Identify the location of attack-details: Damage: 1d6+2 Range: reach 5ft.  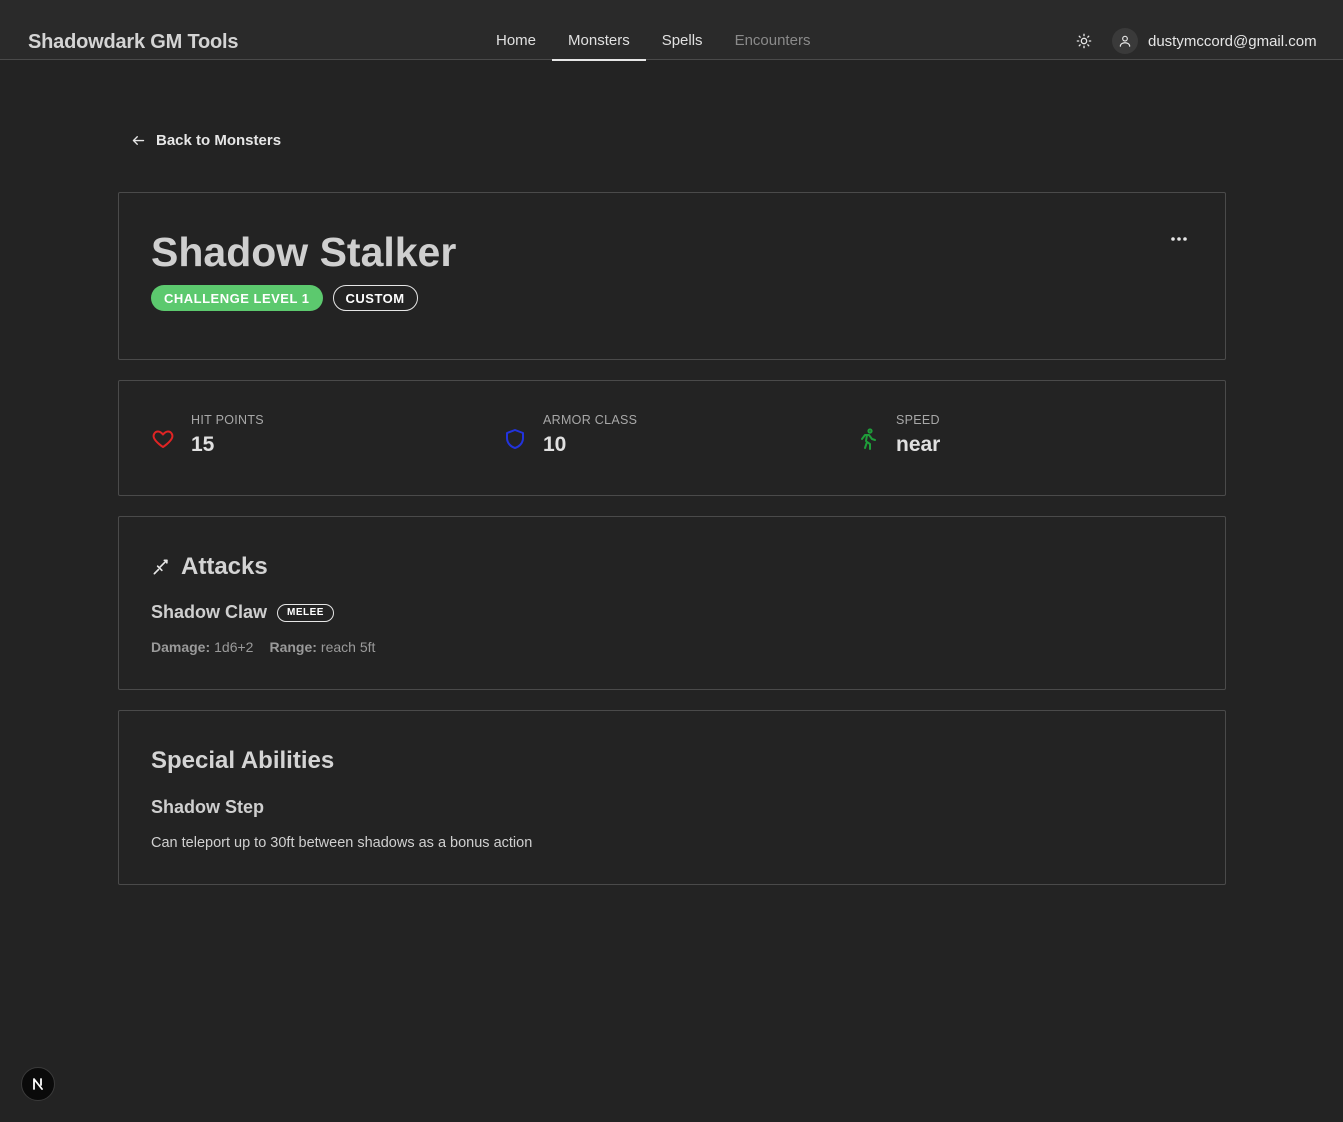
(271, 647).